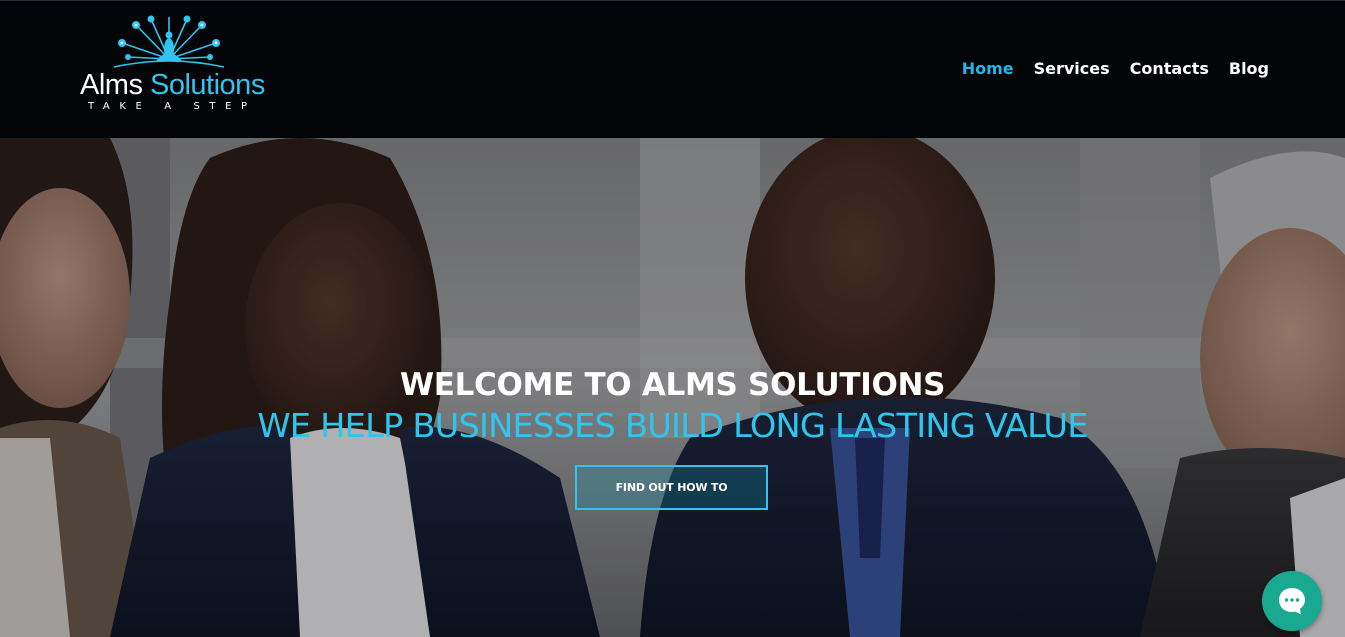 The width and height of the screenshot is (1345, 637). Describe the element at coordinates (1169, 68) in the screenshot. I see `nav-contacts: Contacts` at that location.